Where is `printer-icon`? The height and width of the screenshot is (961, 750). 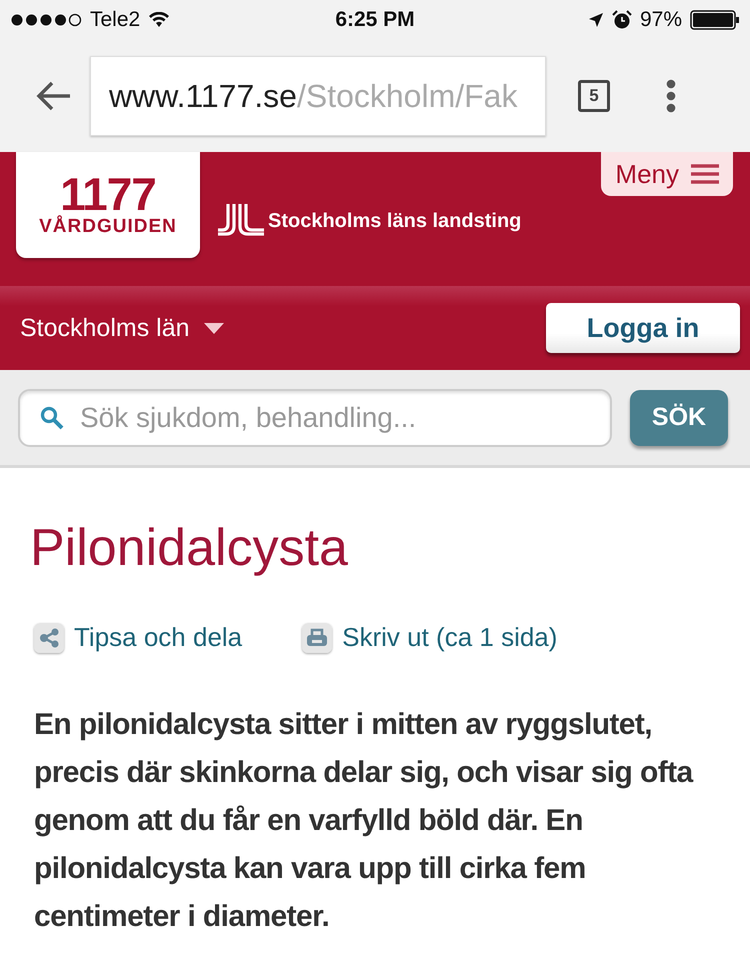 printer-icon is located at coordinates (317, 637).